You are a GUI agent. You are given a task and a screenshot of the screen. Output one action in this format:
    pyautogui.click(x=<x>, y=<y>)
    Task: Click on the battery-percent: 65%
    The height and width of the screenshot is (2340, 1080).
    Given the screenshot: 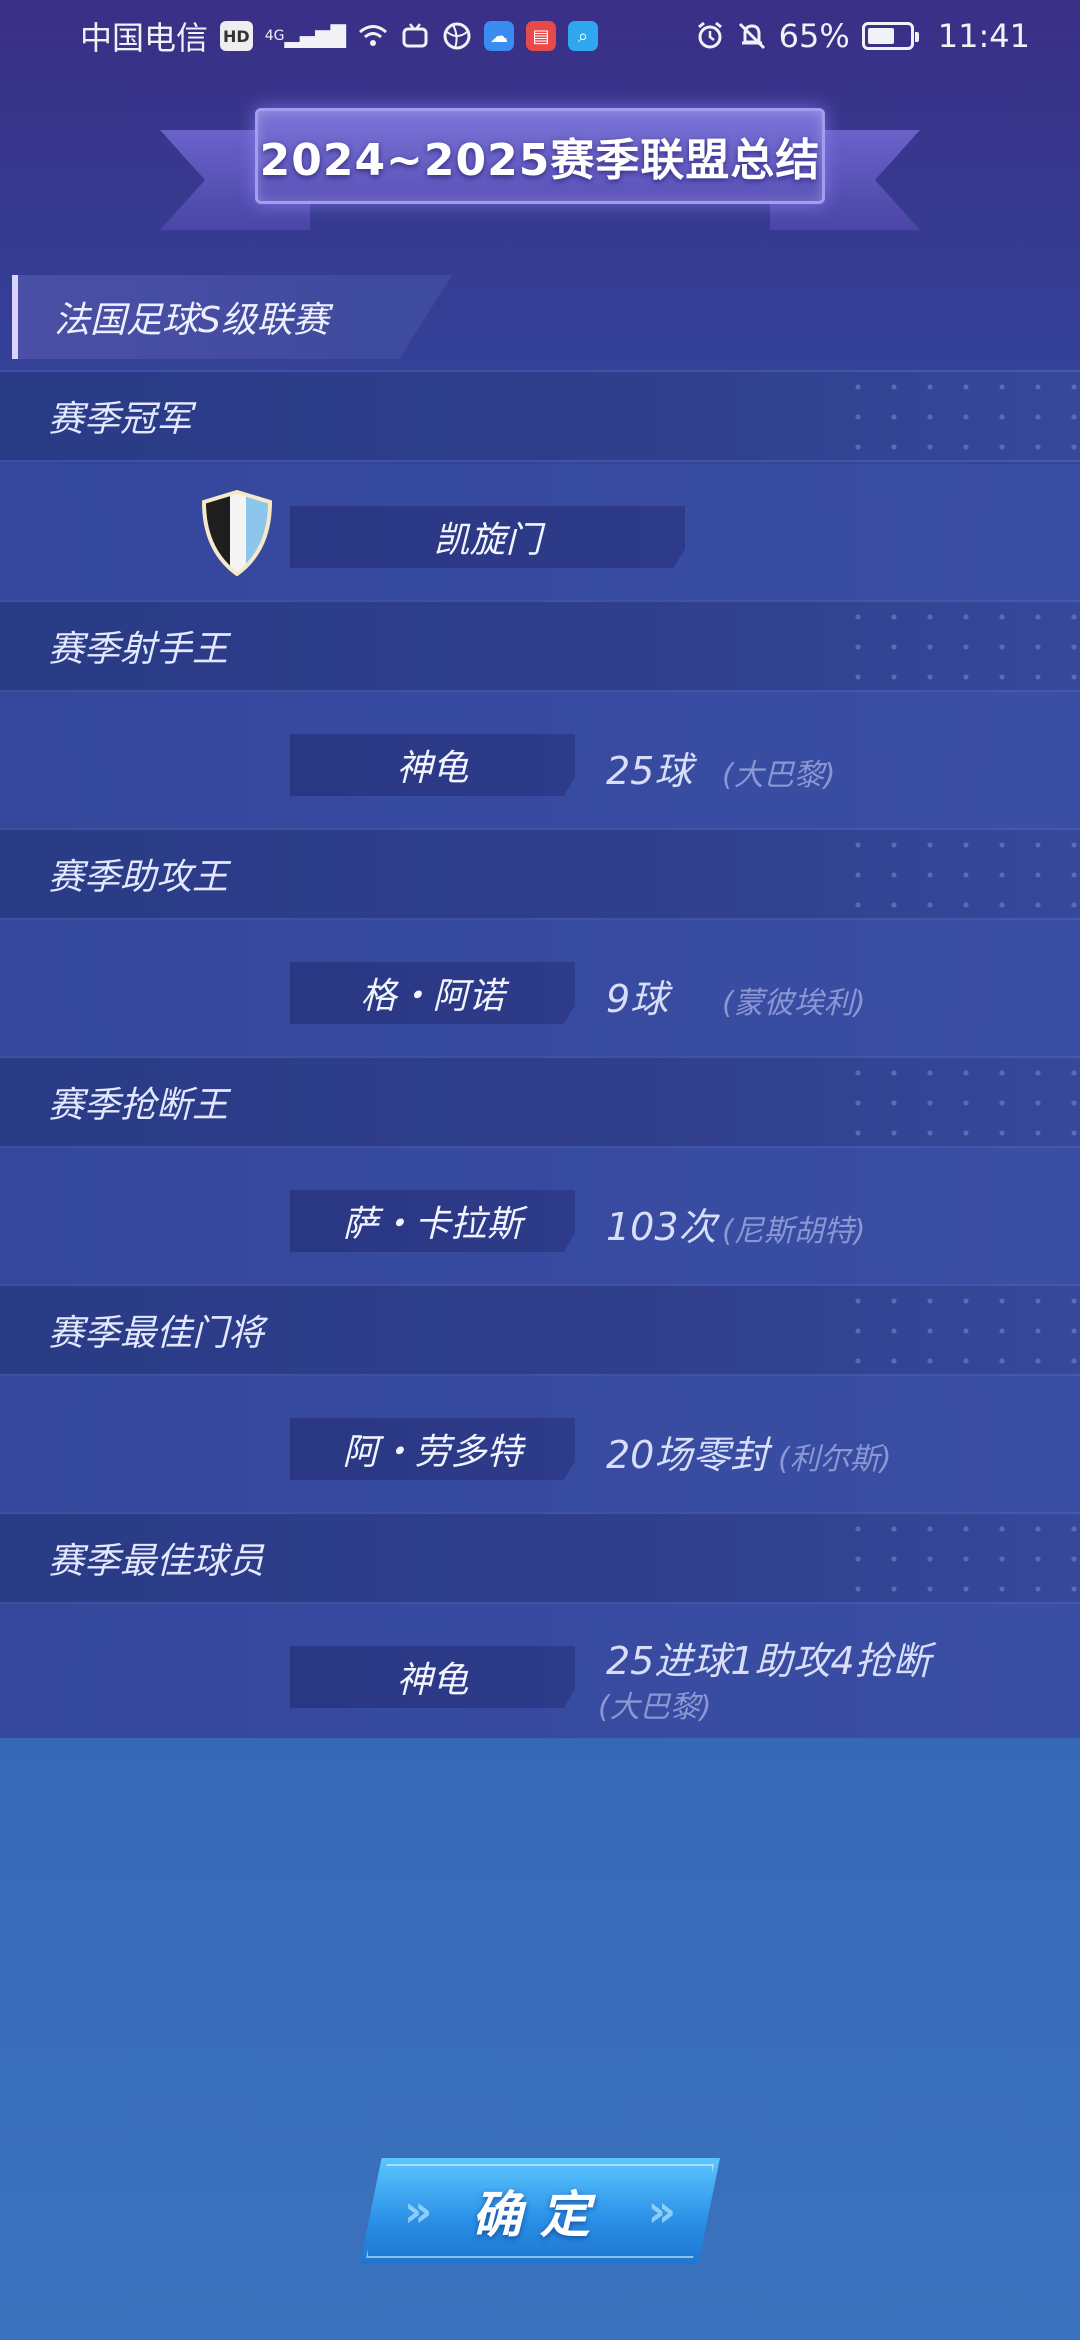 What is the action you would take?
    pyautogui.click(x=814, y=36)
    